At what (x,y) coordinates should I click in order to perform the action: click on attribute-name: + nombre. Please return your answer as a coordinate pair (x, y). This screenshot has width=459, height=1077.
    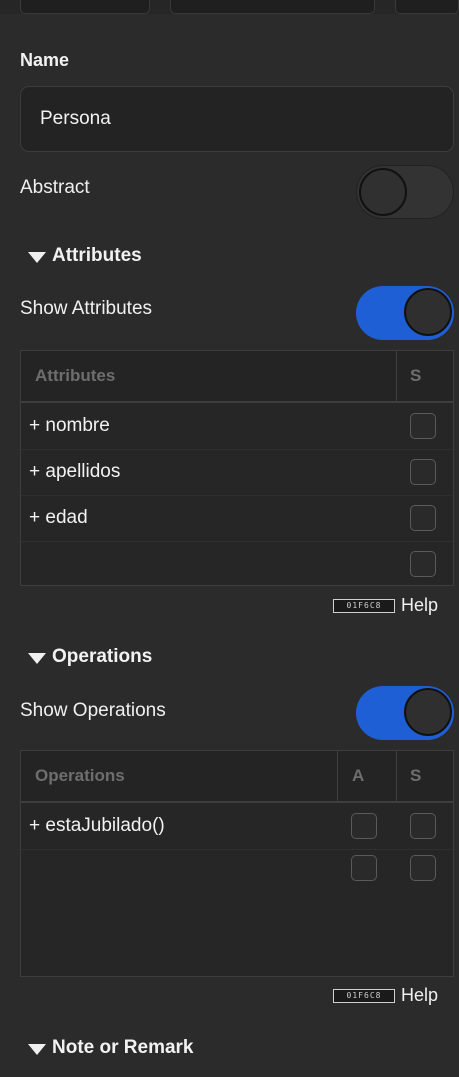
    Looking at the image, I should click on (69, 426).